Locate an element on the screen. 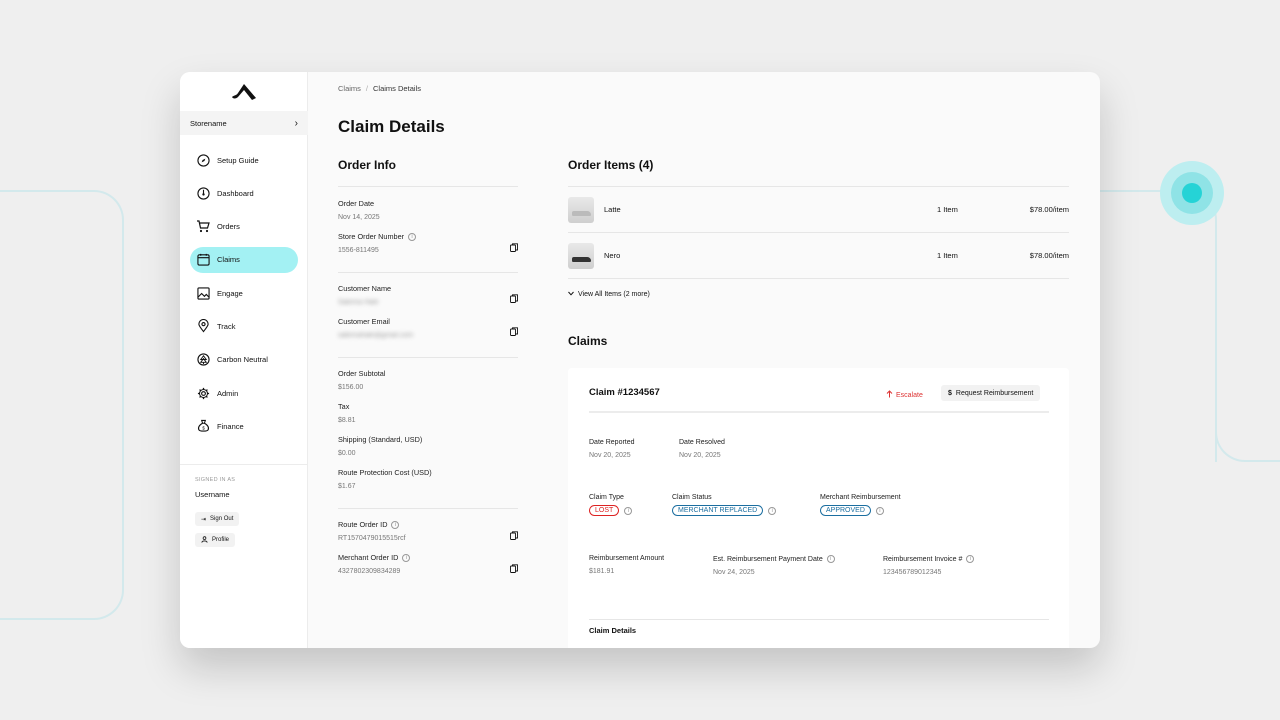  view-all-items-button: View All Items (2 more) is located at coordinates (818, 294).